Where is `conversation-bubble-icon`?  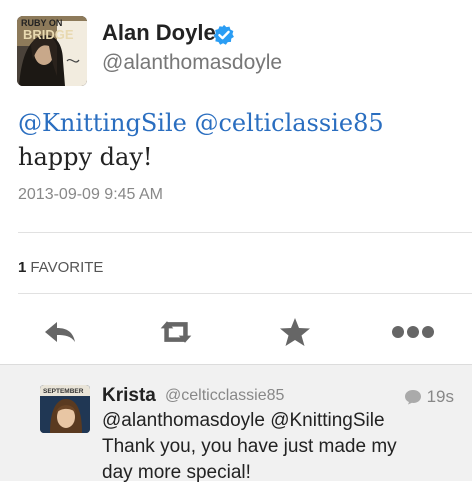
conversation-bubble-icon is located at coordinates (412, 397).